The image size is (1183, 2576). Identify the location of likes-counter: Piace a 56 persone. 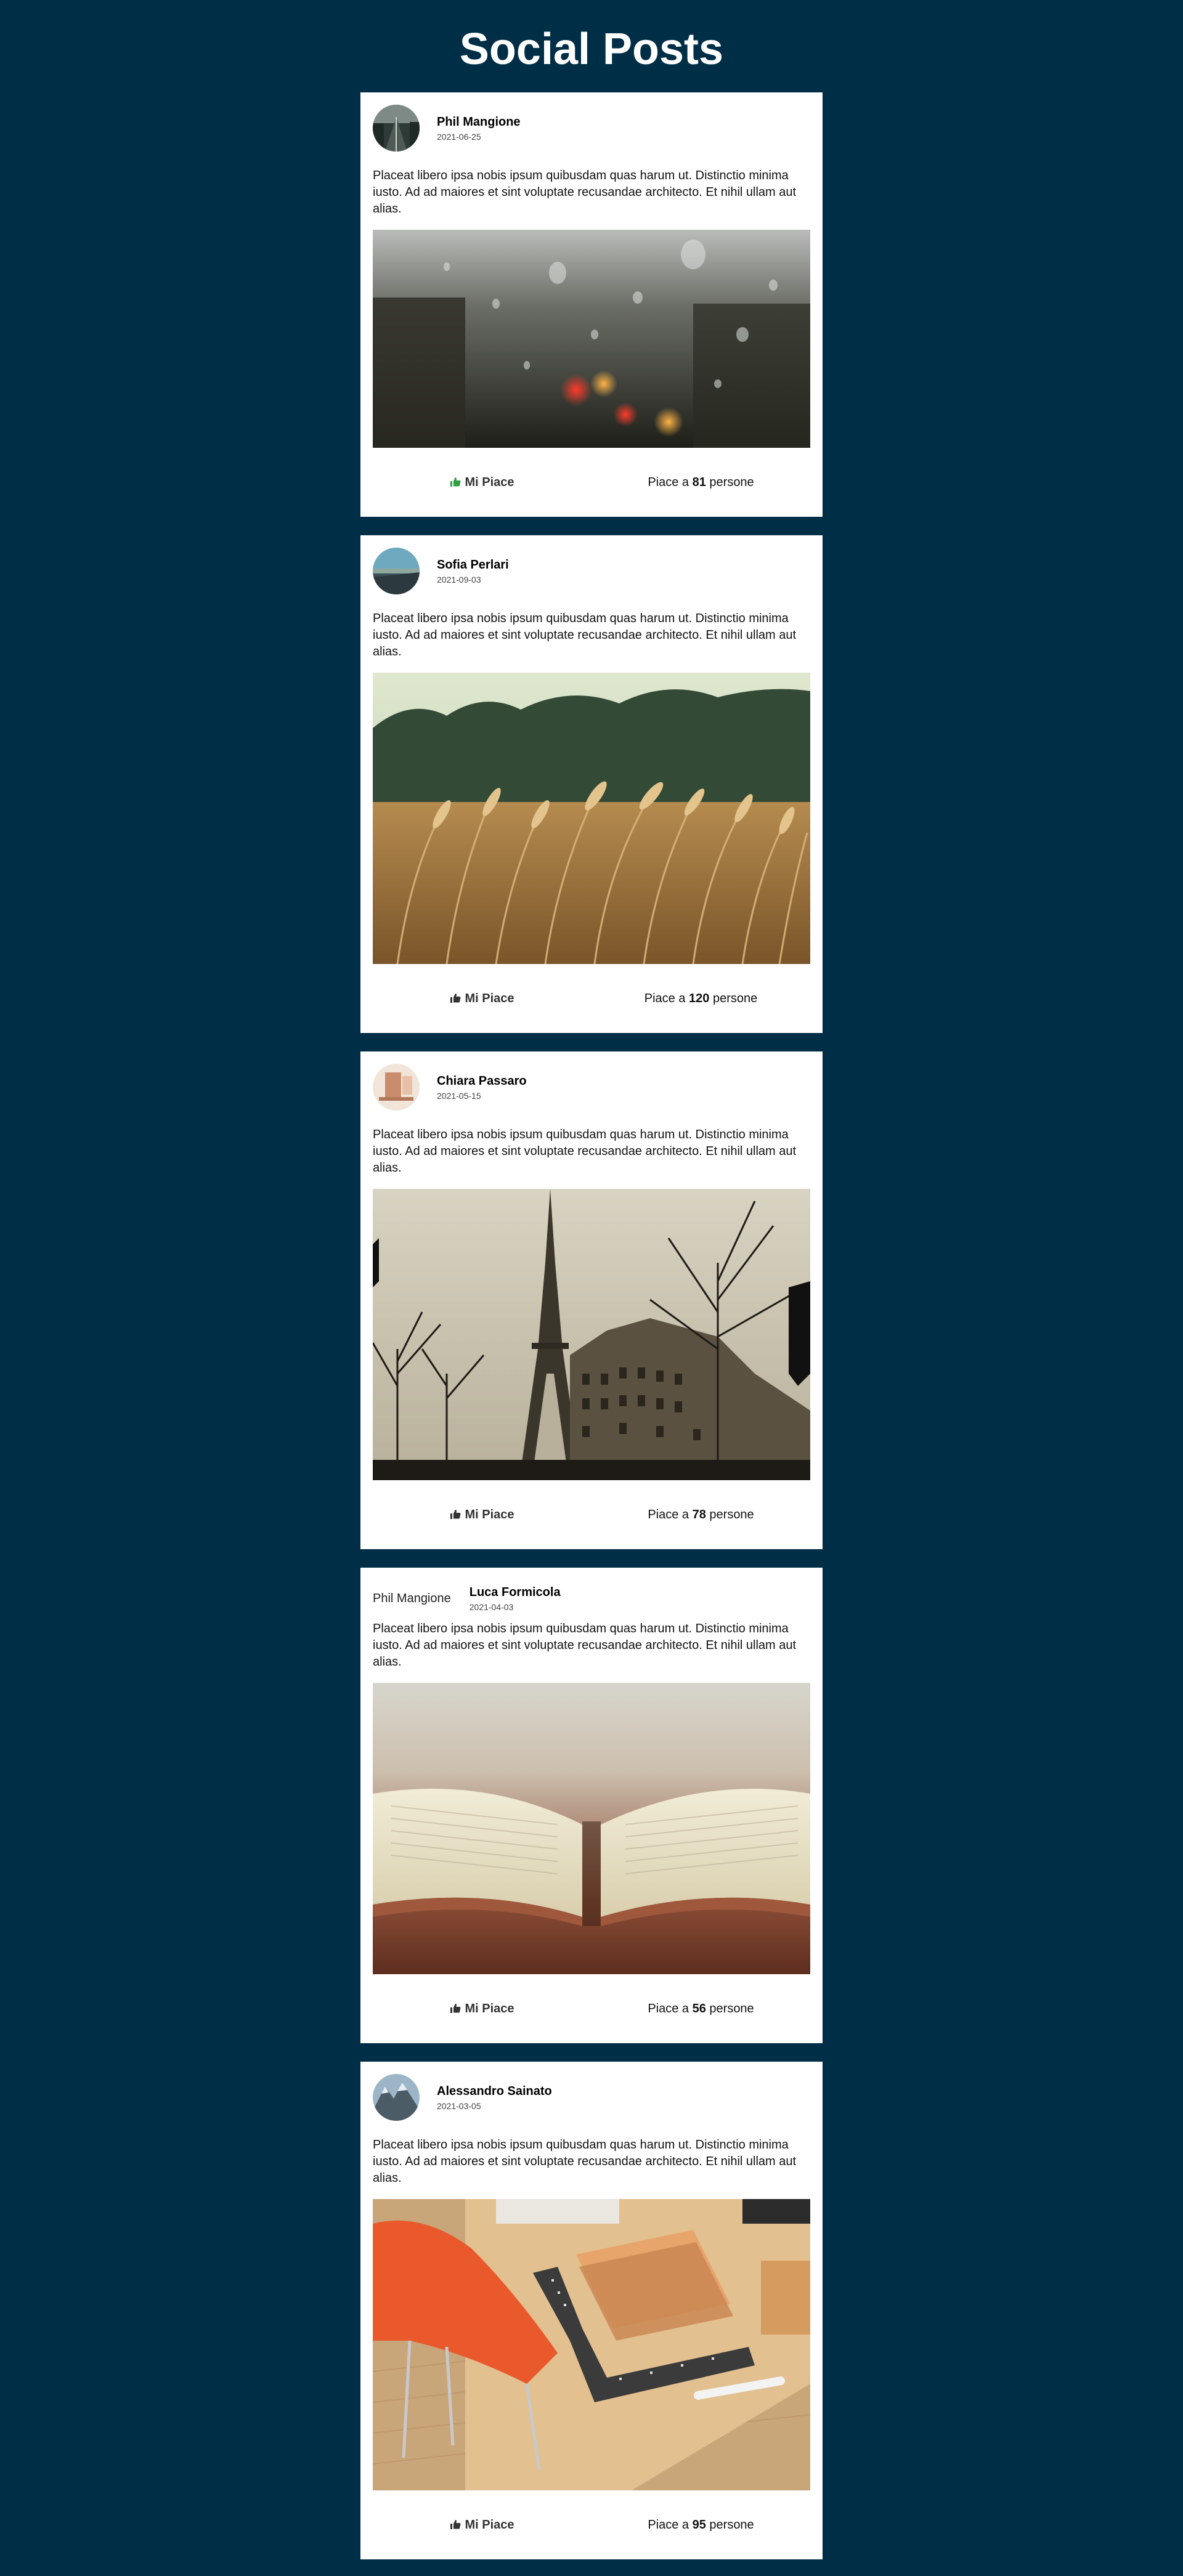
(701, 2009).